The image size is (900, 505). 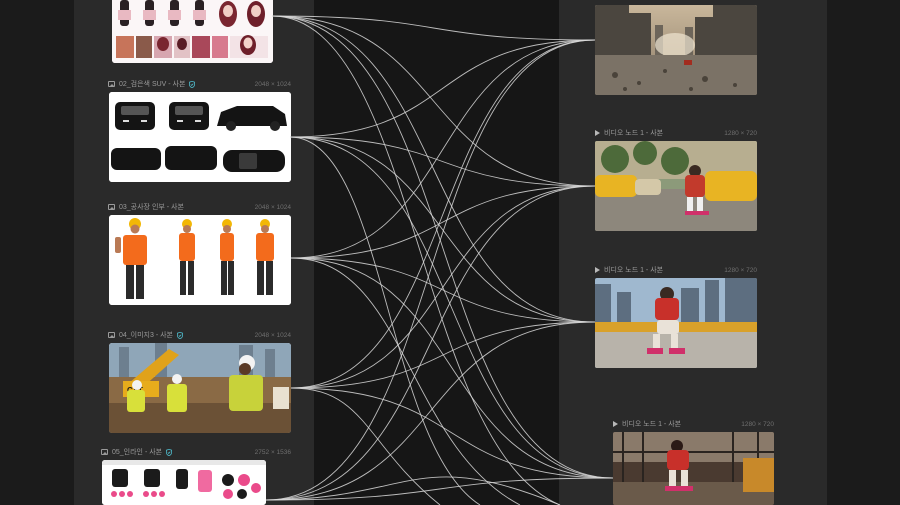 I want to click on image-node-02-card, so click(x=200, y=137).